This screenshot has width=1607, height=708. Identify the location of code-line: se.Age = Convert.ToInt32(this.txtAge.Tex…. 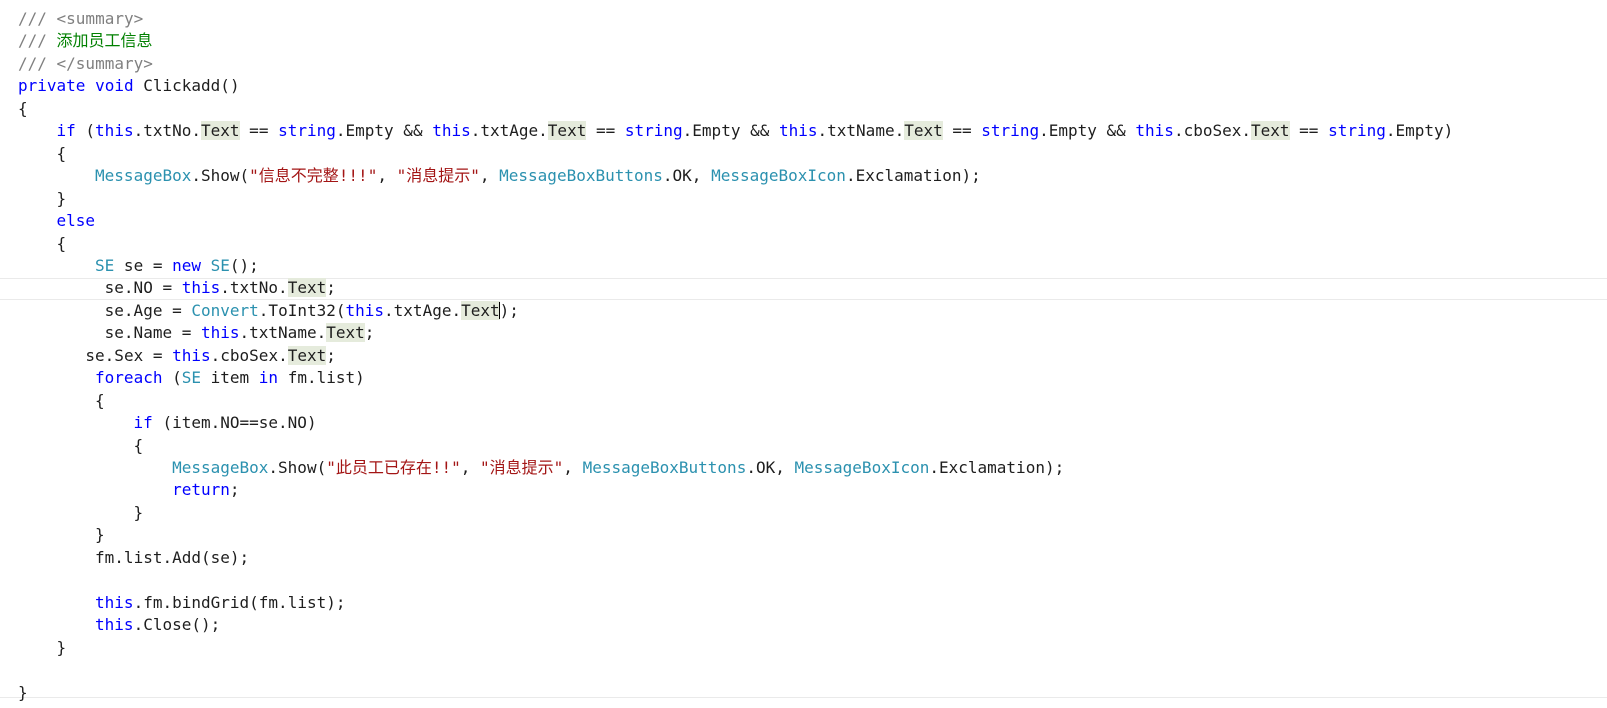
(312, 311).